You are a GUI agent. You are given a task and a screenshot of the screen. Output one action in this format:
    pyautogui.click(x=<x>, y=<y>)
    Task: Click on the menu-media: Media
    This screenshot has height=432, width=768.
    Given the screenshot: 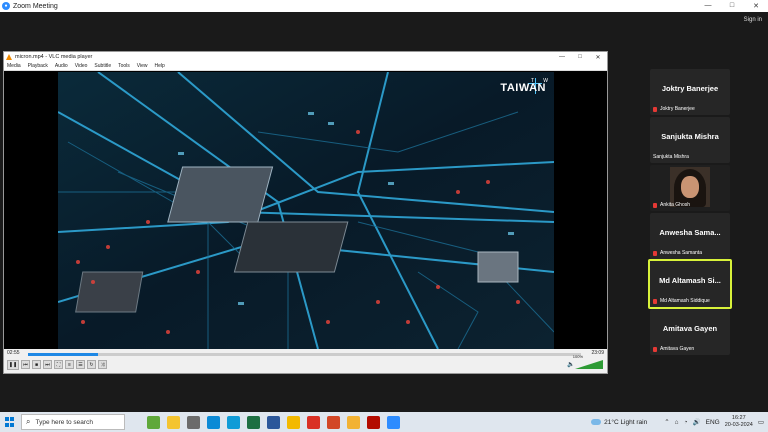 What is the action you would take?
    pyautogui.click(x=14, y=66)
    